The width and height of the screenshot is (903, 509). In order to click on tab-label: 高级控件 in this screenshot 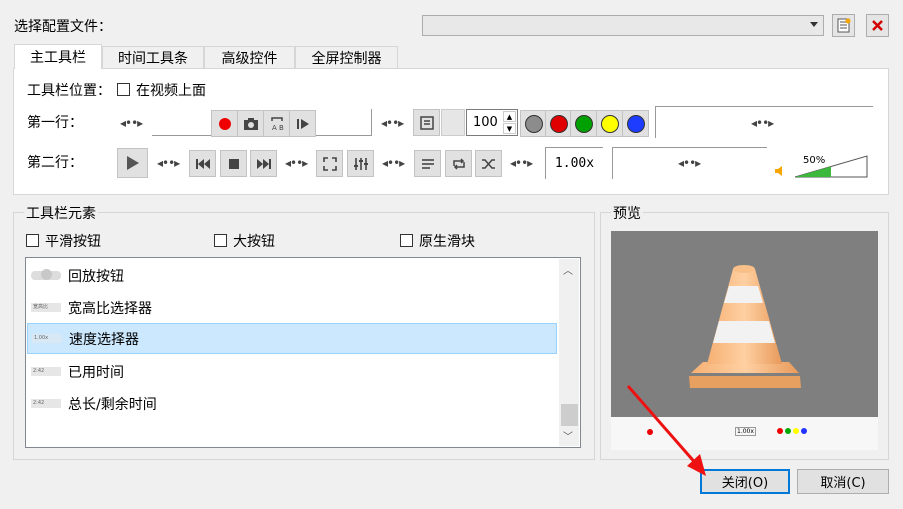, I will do `click(249, 58)`.